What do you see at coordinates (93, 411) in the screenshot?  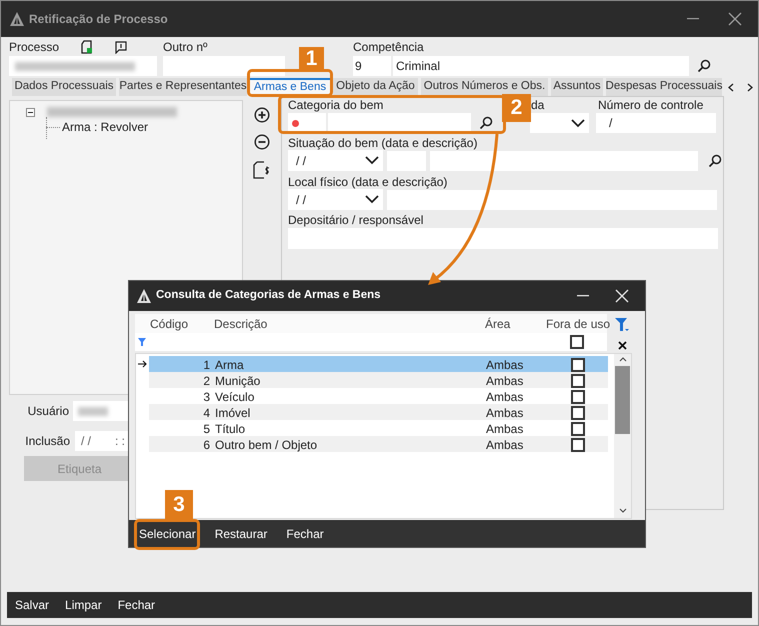 I see `redacted-text` at bounding box center [93, 411].